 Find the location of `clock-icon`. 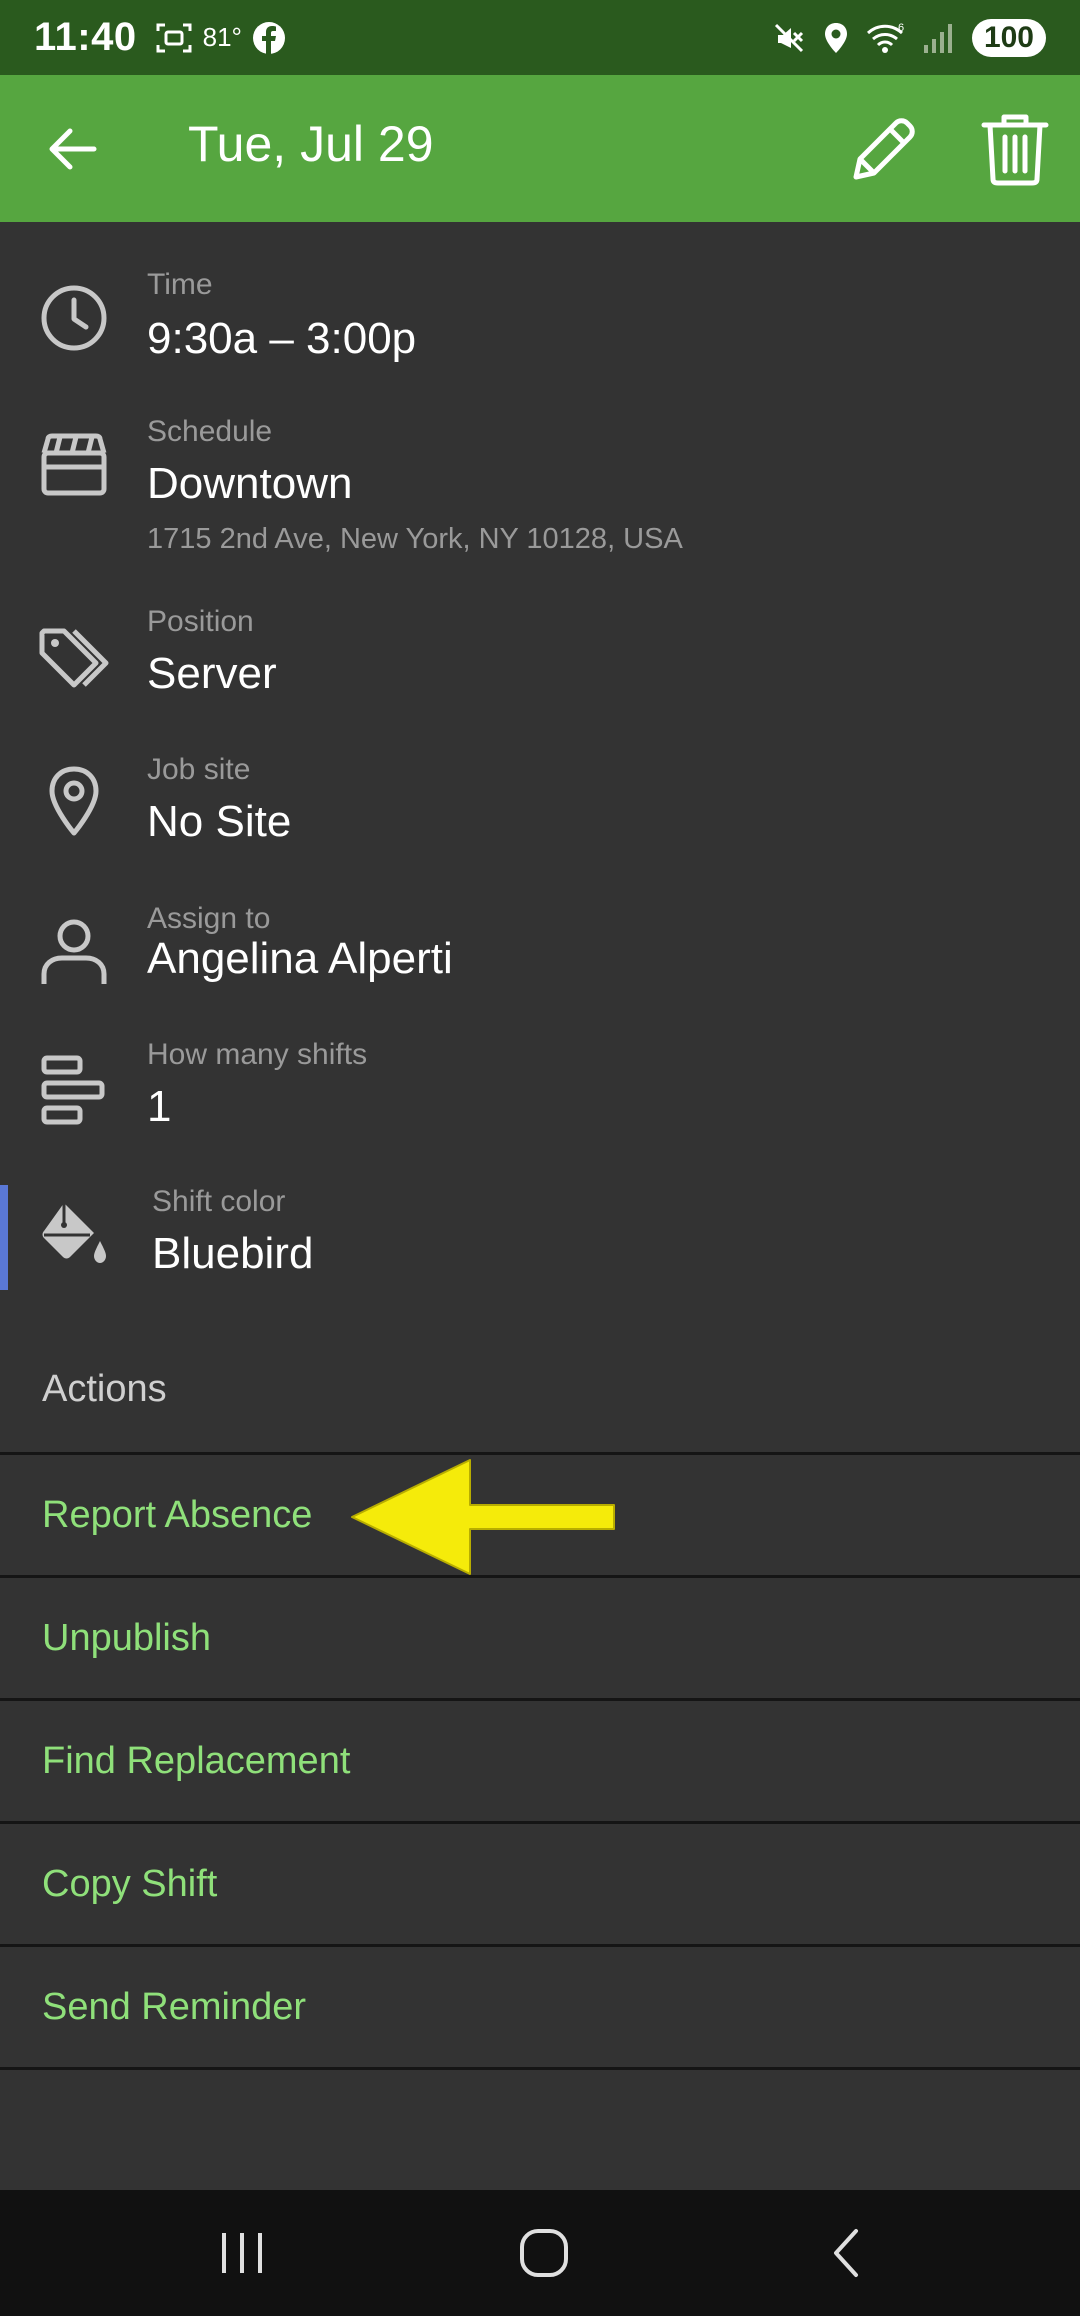

clock-icon is located at coordinates (74, 318).